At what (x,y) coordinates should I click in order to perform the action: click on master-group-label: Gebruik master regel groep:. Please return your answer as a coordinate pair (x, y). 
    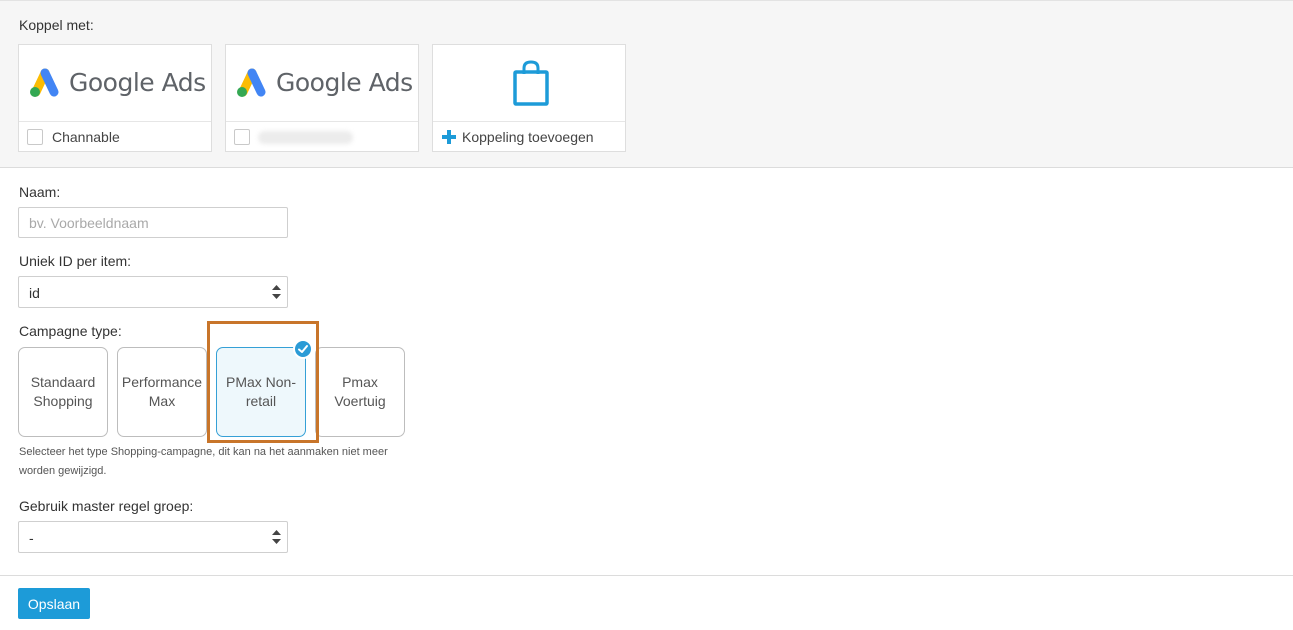
    Looking at the image, I should click on (106, 506).